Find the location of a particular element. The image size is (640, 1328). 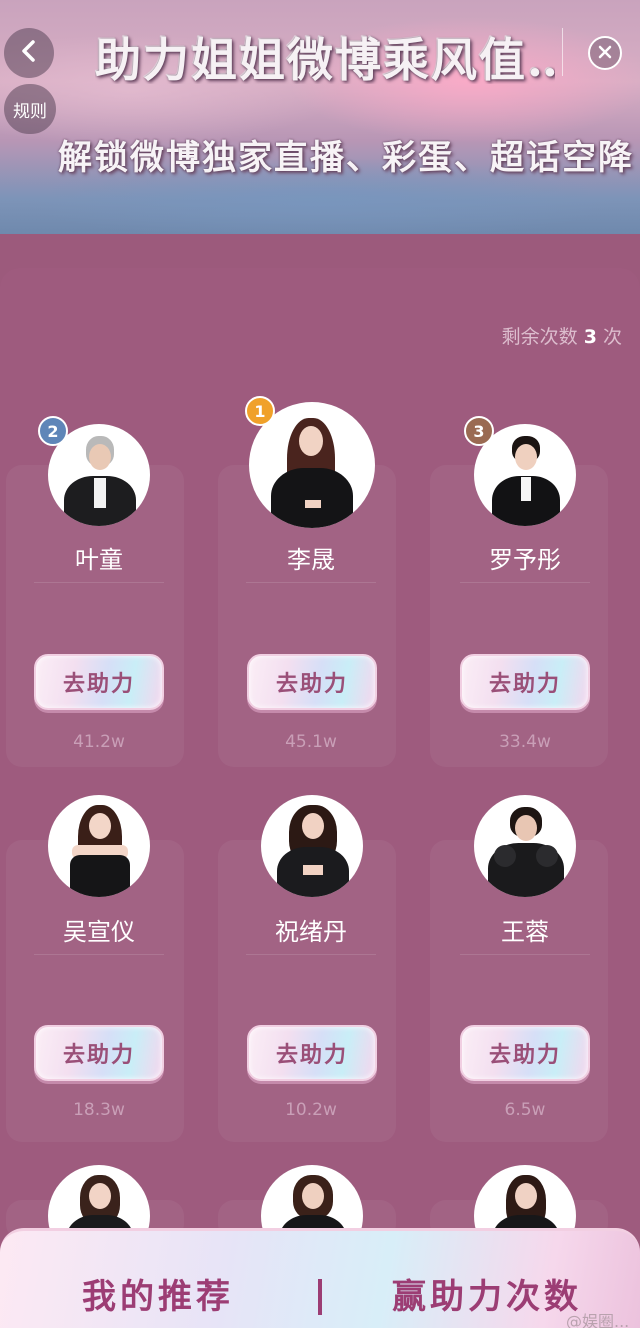

vote-count: 10.2w is located at coordinates (311, 1110).